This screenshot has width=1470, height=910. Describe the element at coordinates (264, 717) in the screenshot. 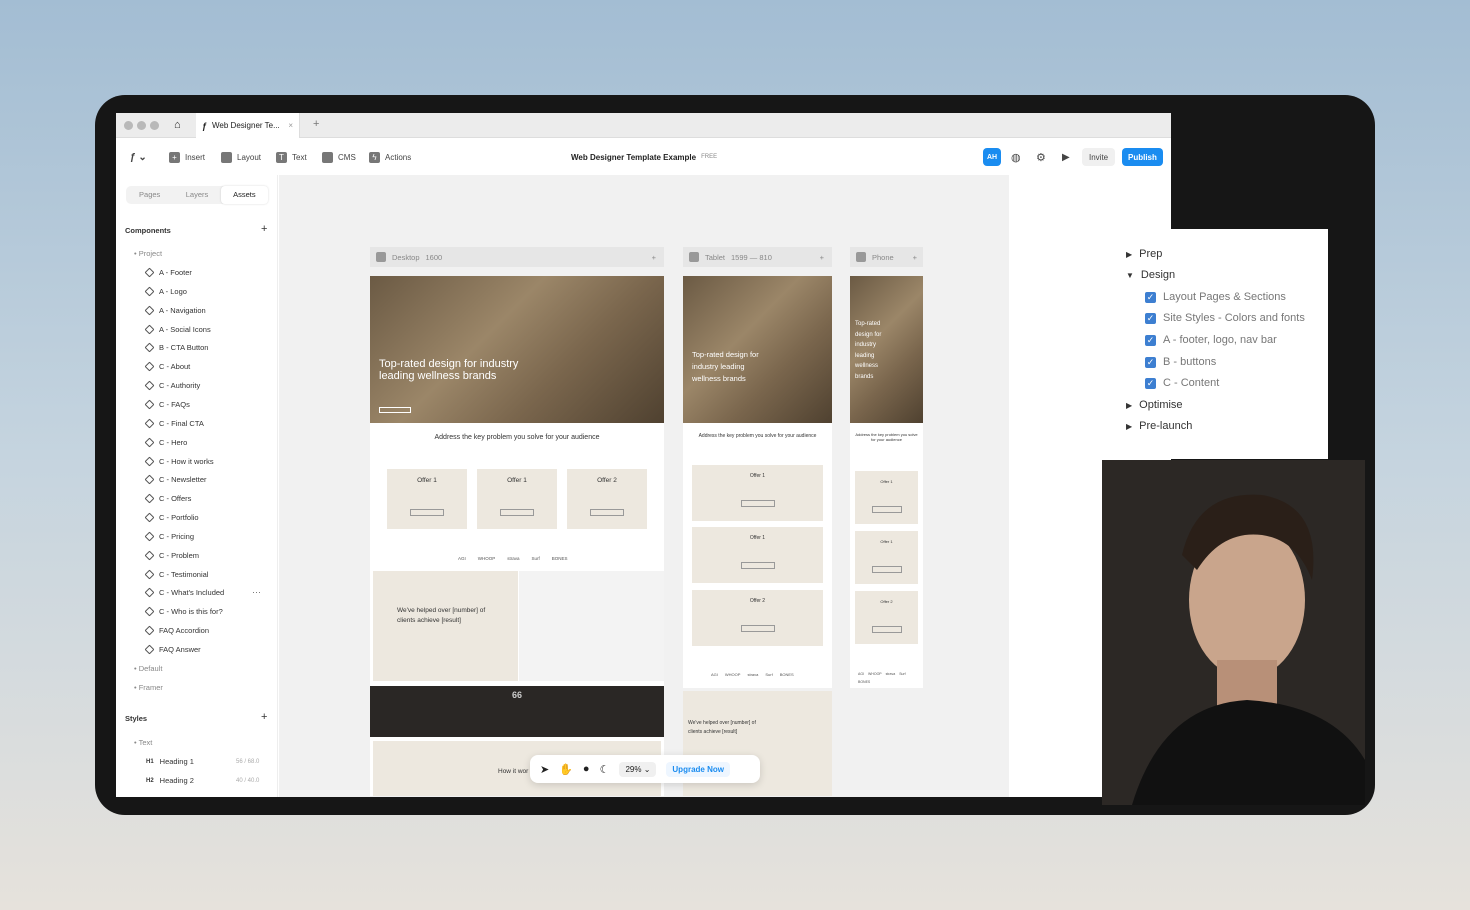

I see `add-style-button: +` at that location.